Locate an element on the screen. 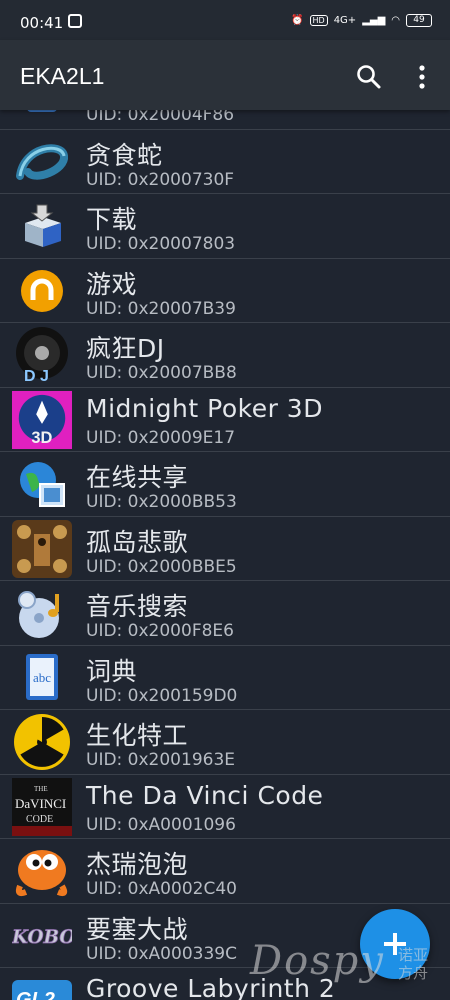  signal-icon: ▂▄▆ is located at coordinates (374, 20).